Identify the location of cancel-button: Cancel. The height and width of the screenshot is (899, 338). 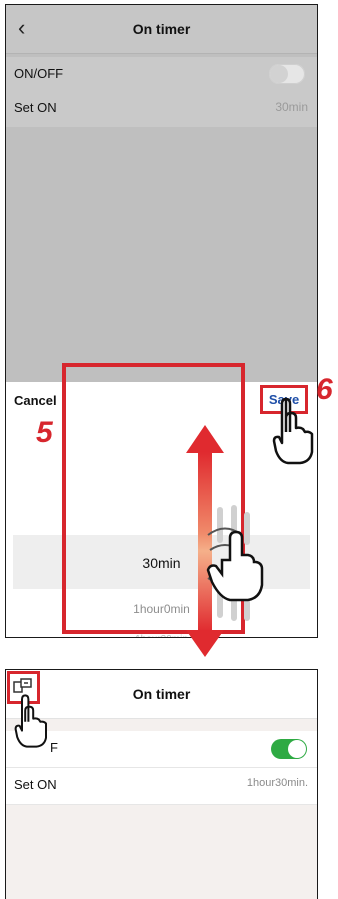
(35, 400).